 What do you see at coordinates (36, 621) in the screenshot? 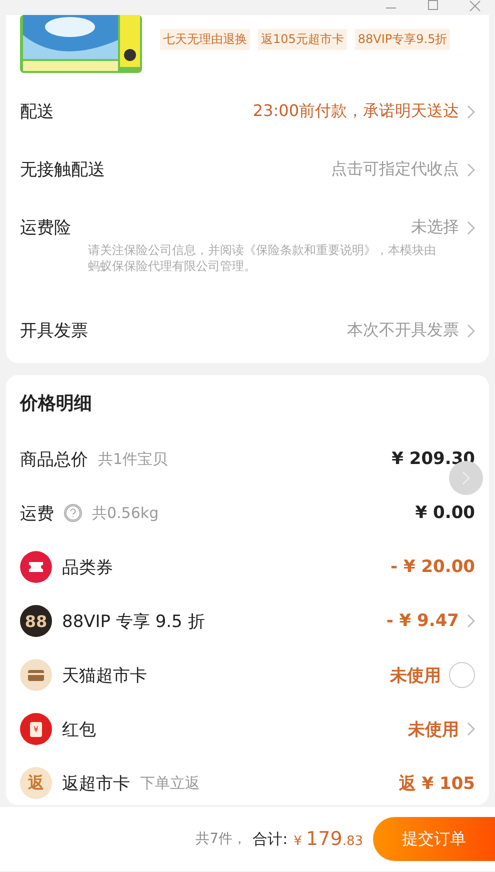
I see `vip-badge: 88` at bounding box center [36, 621].